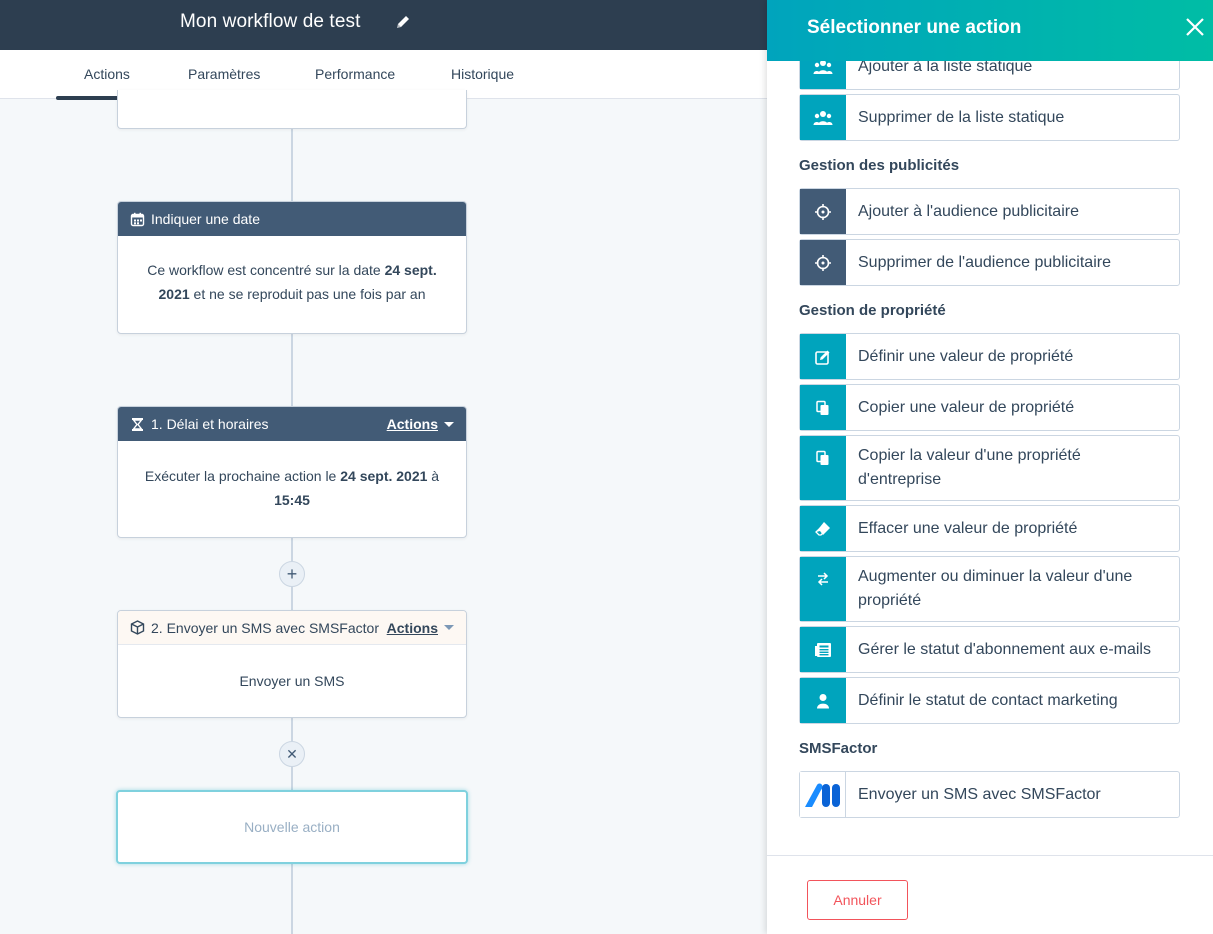 The height and width of the screenshot is (934, 1213). What do you see at coordinates (266, 270) in the screenshot?
I see `card-text: Ce workflow est concentré sur la date` at bounding box center [266, 270].